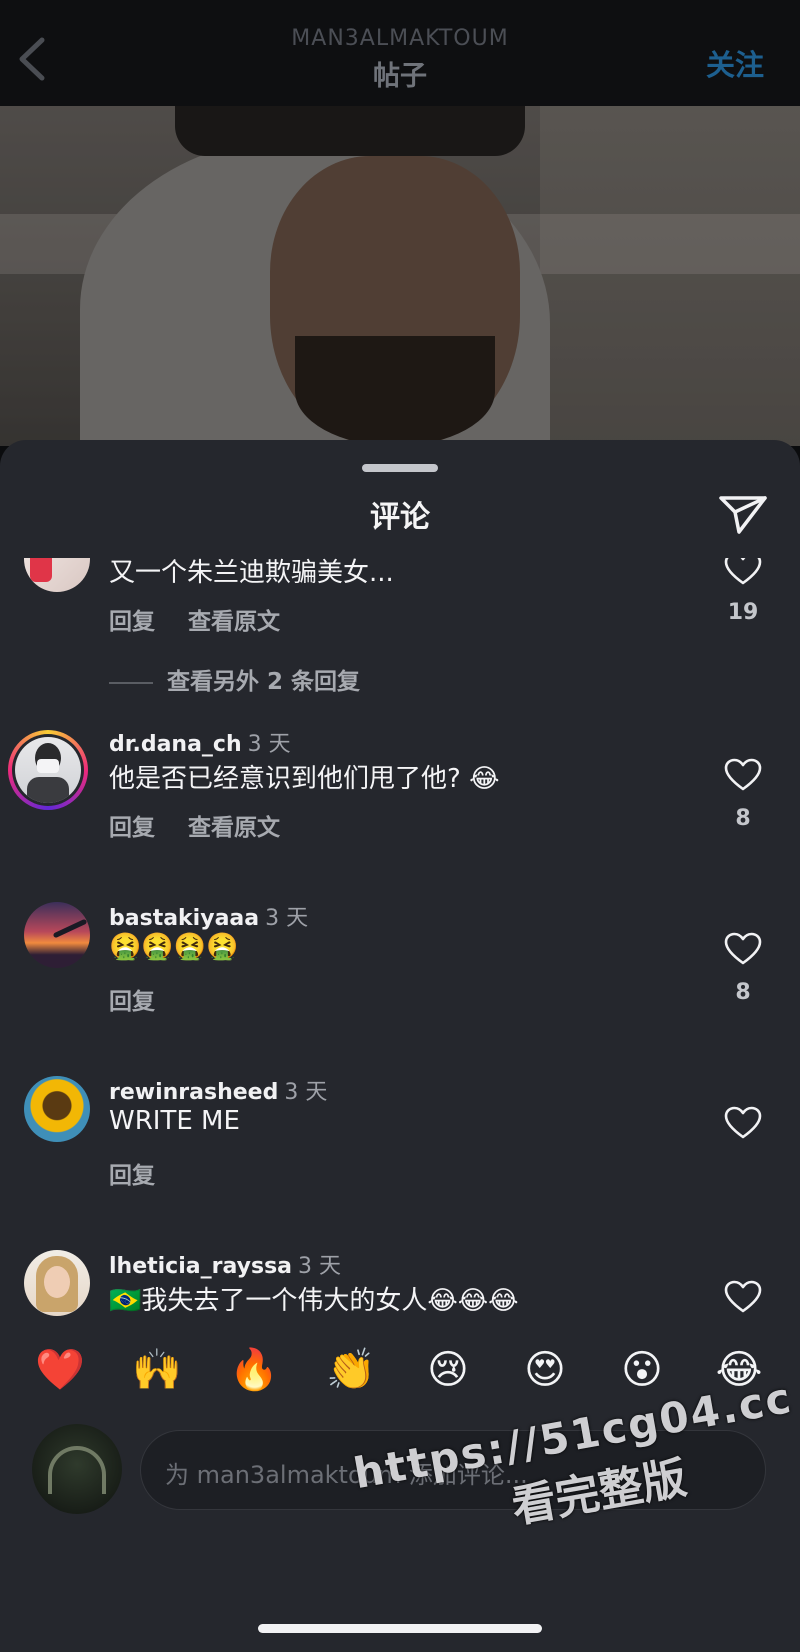  I want to click on comment-text: 他是否已经意识到他们甩了他? 😂, so click(304, 779).